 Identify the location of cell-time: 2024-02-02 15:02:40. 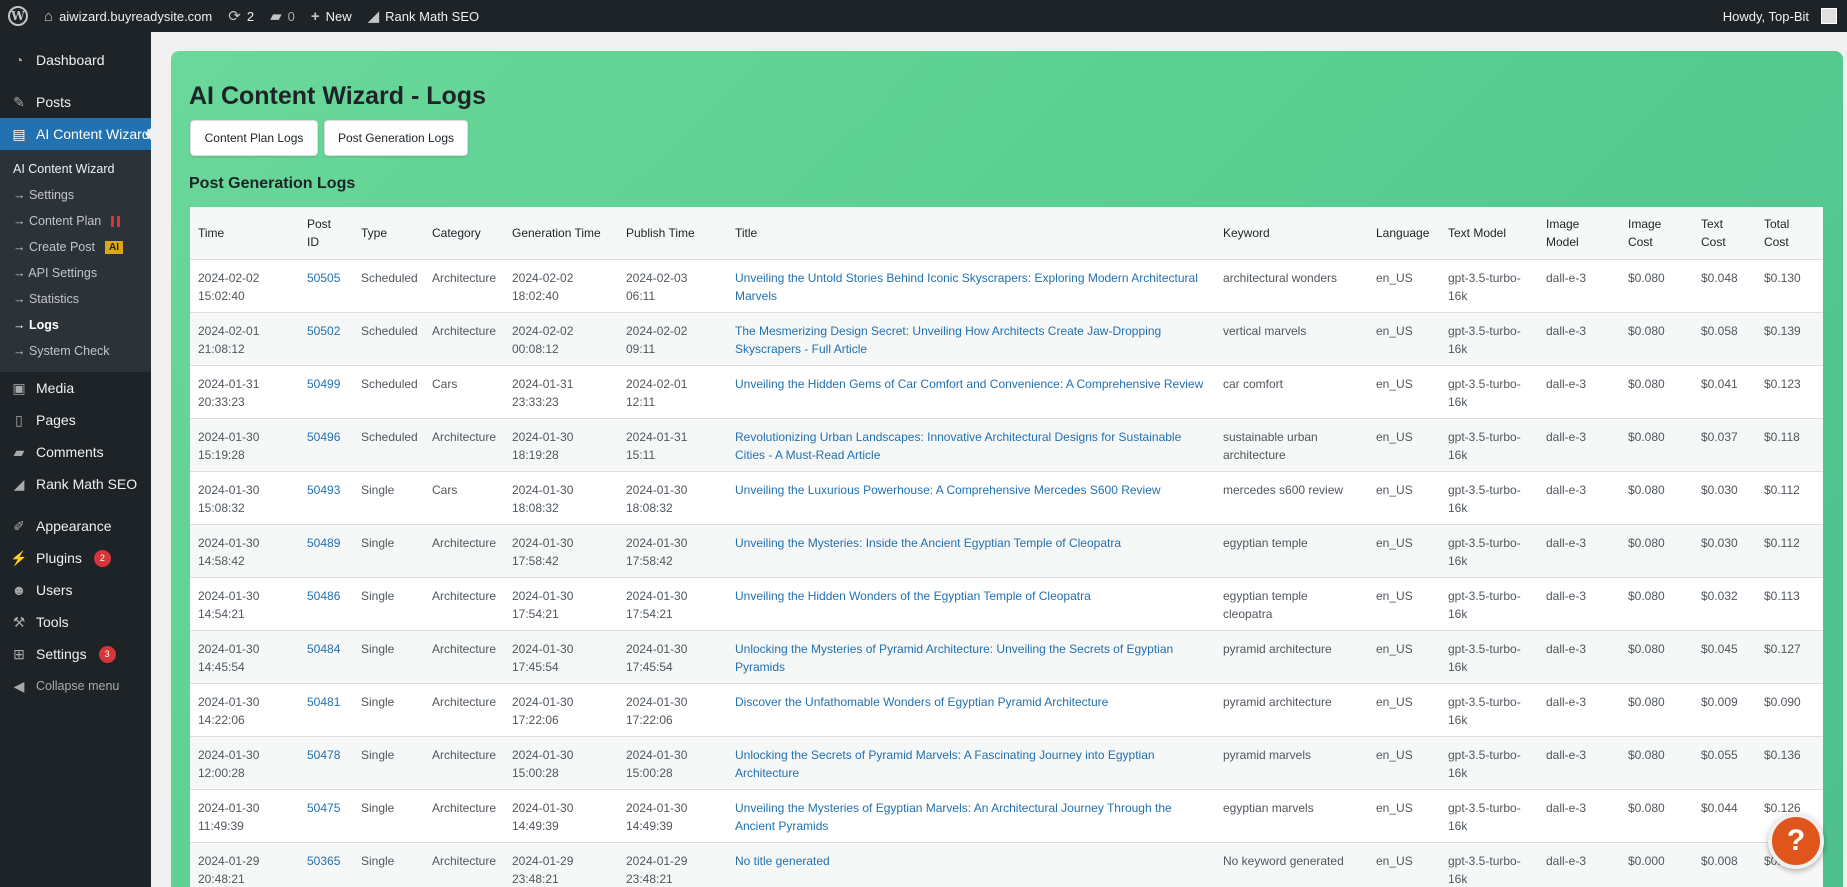
(244, 286).